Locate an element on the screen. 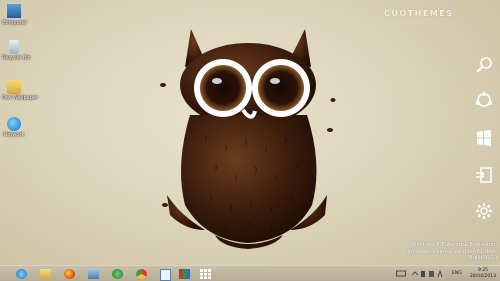 This screenshot has height=281, width=500. file-explorer-icon is located at coordinates (45, 274).